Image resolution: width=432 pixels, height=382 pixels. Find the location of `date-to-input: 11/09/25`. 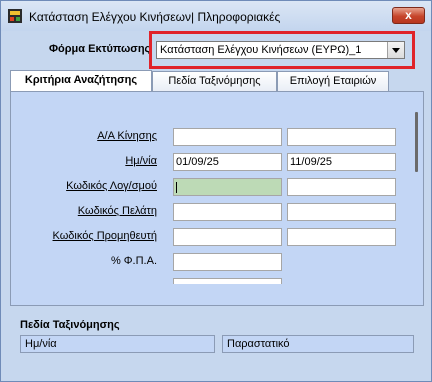

date-to-input: 11/09/25 is located at coordinates (341, 162).